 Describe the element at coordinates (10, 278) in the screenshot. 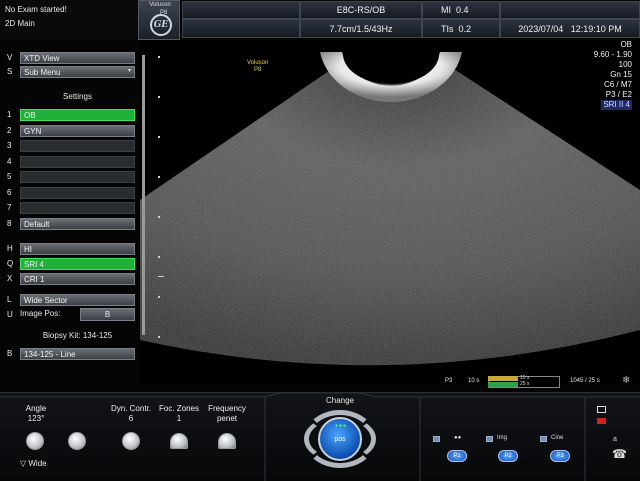

I see `menu-key-x: X` at that location.